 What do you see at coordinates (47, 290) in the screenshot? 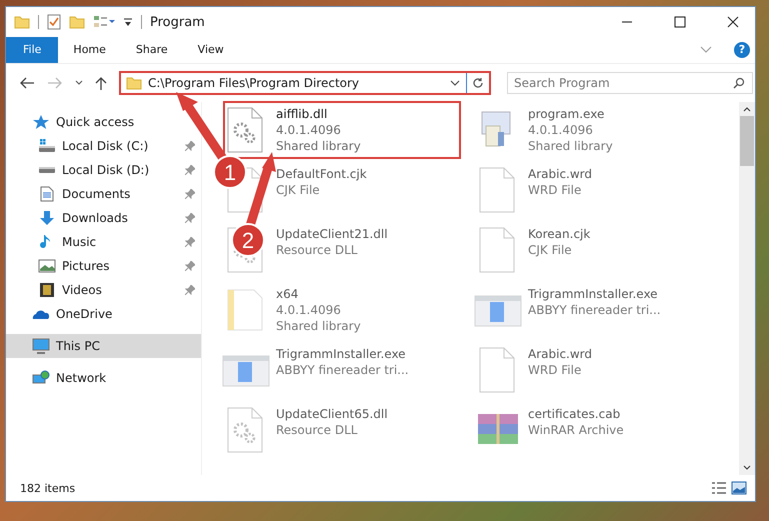
I see `videos-icon` at bounding box center [47, 290].